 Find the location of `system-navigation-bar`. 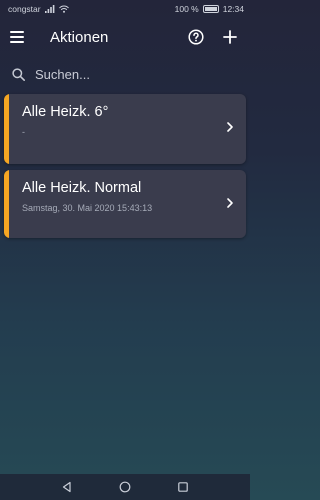

system-navigation-bar is located at coordinates (125, 487).